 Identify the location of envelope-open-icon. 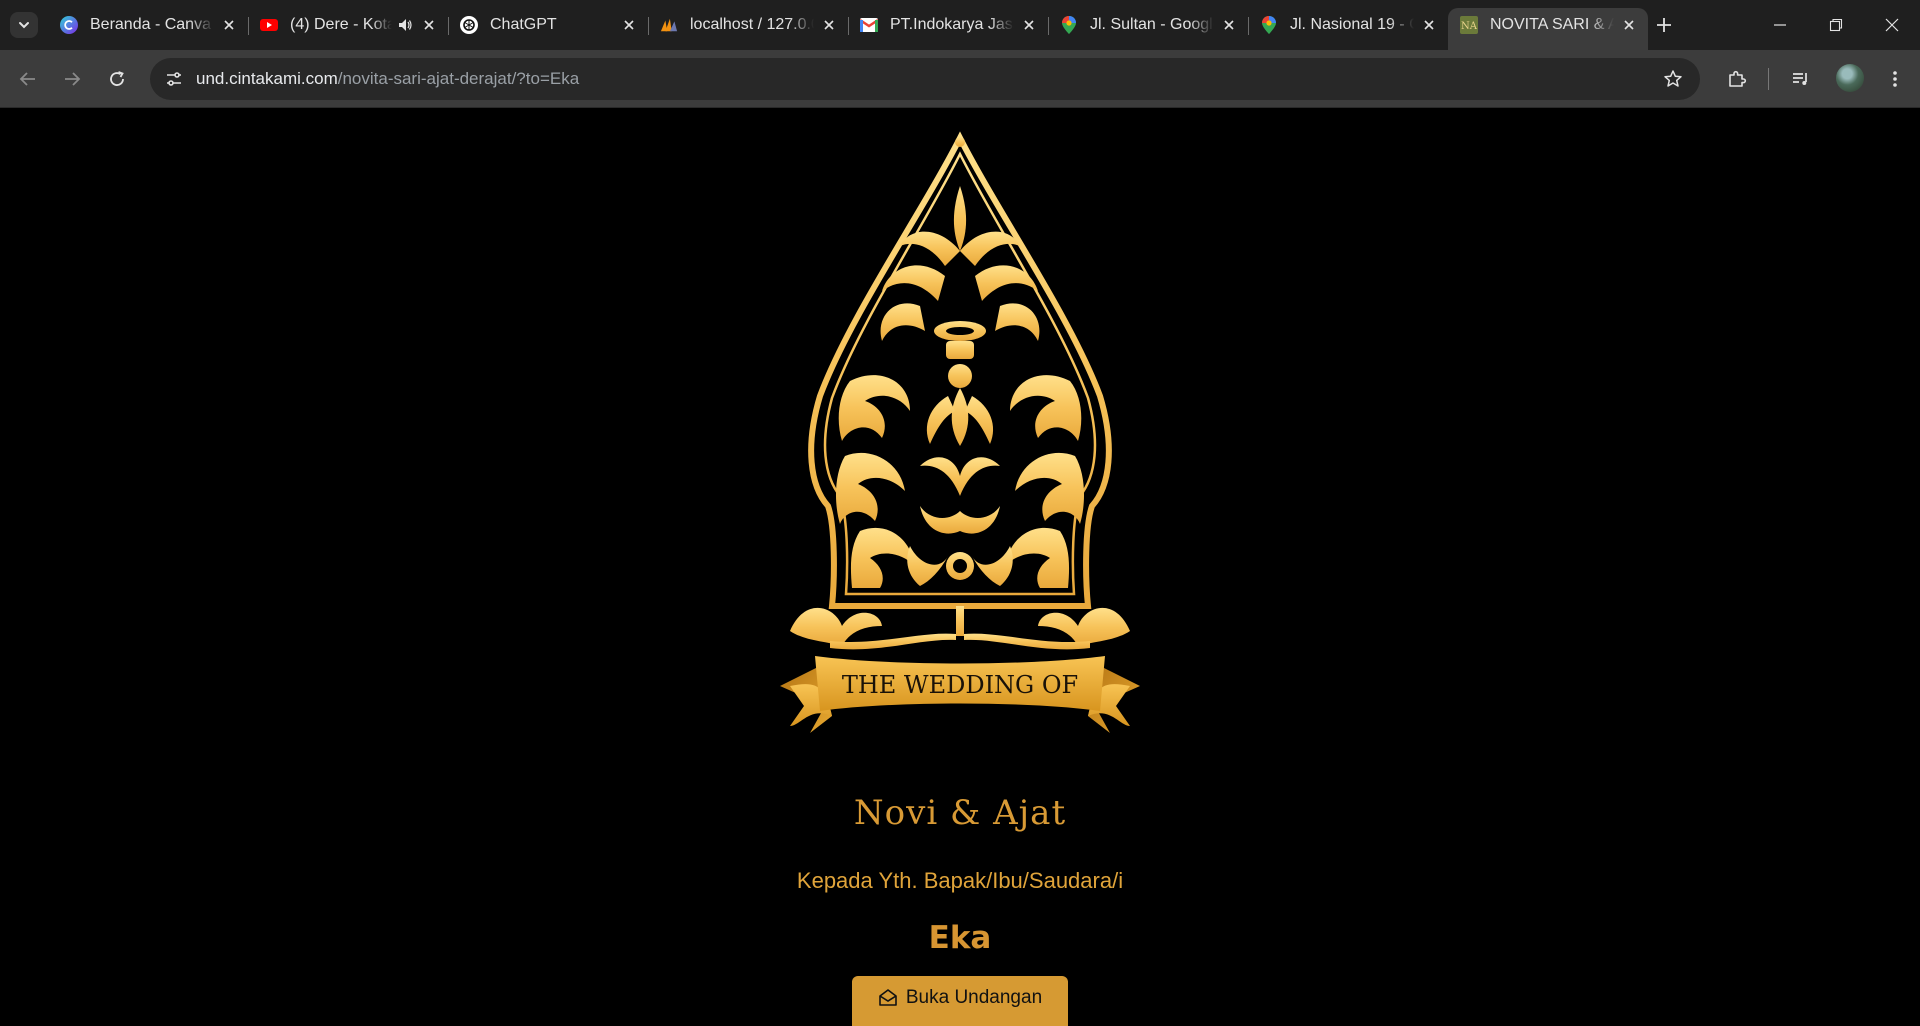
(888, 997).